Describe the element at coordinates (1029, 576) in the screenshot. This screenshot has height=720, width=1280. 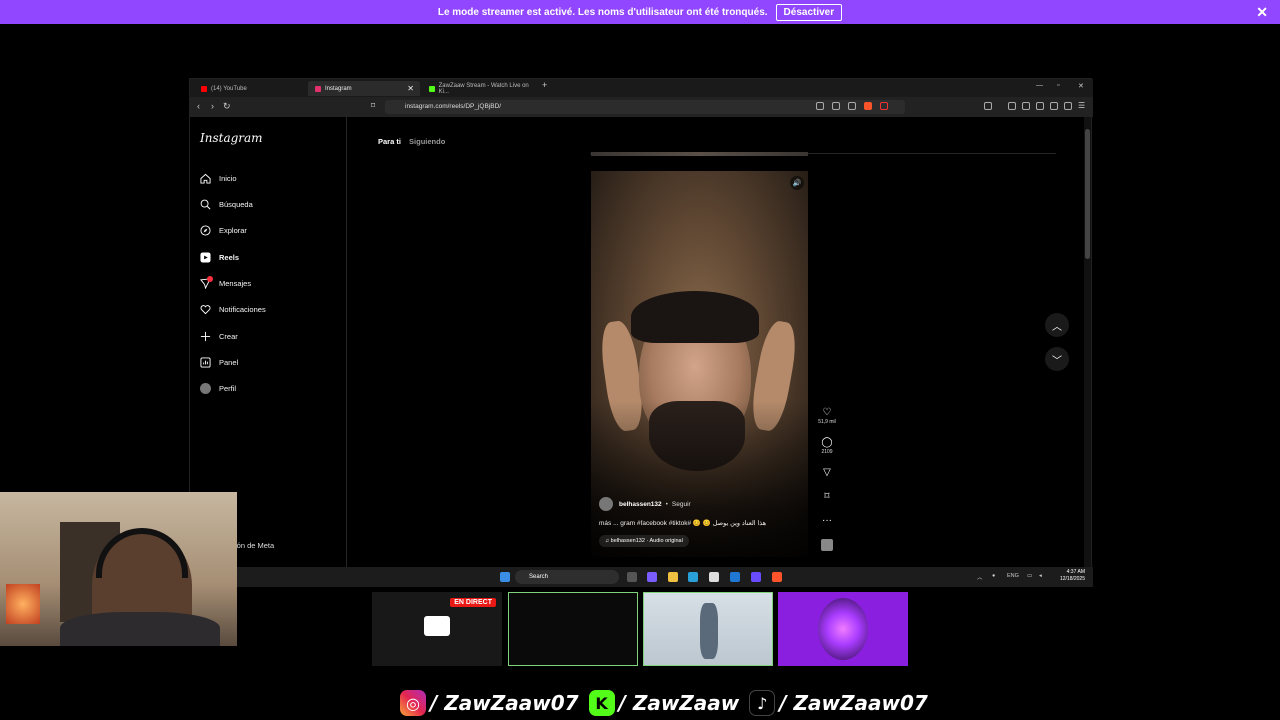
I see `network-icon: ▭` at that location.